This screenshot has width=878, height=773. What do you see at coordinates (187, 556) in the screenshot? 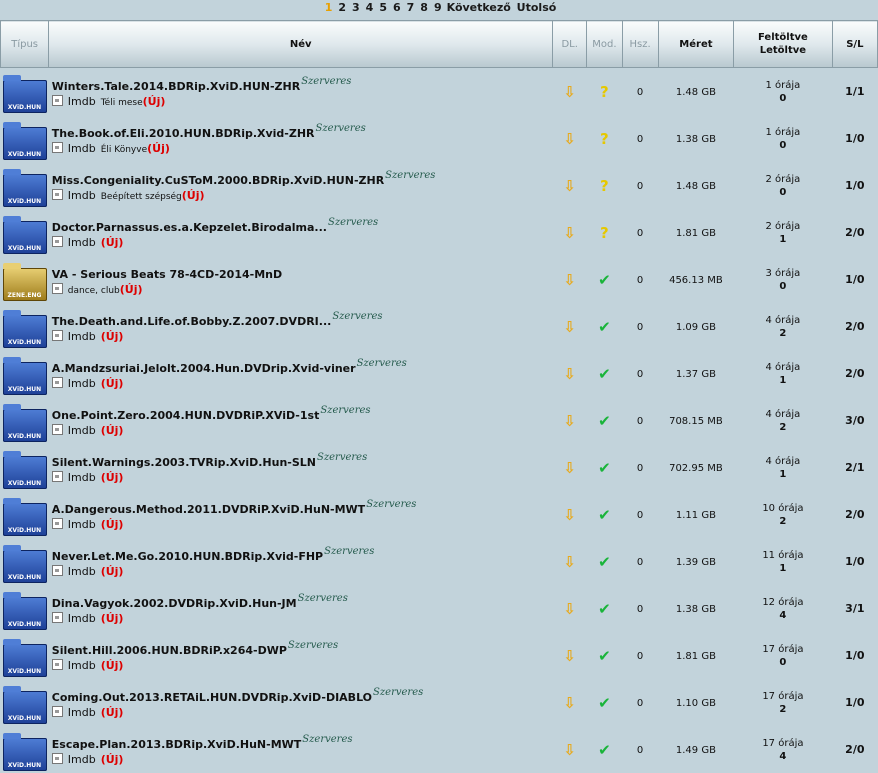
I see `torrent-name-link: Never.Let.Me.Go.2010.HUN.BDRip.Xvid-FHP` at bounding box center [187, 556].